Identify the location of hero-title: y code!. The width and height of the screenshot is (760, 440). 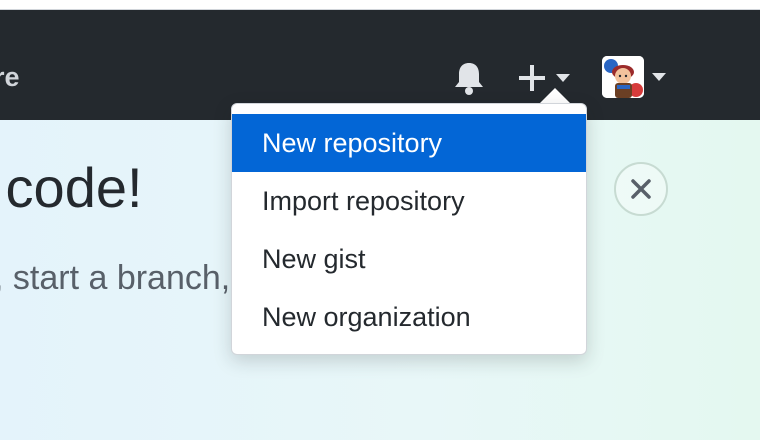
(71, 187).